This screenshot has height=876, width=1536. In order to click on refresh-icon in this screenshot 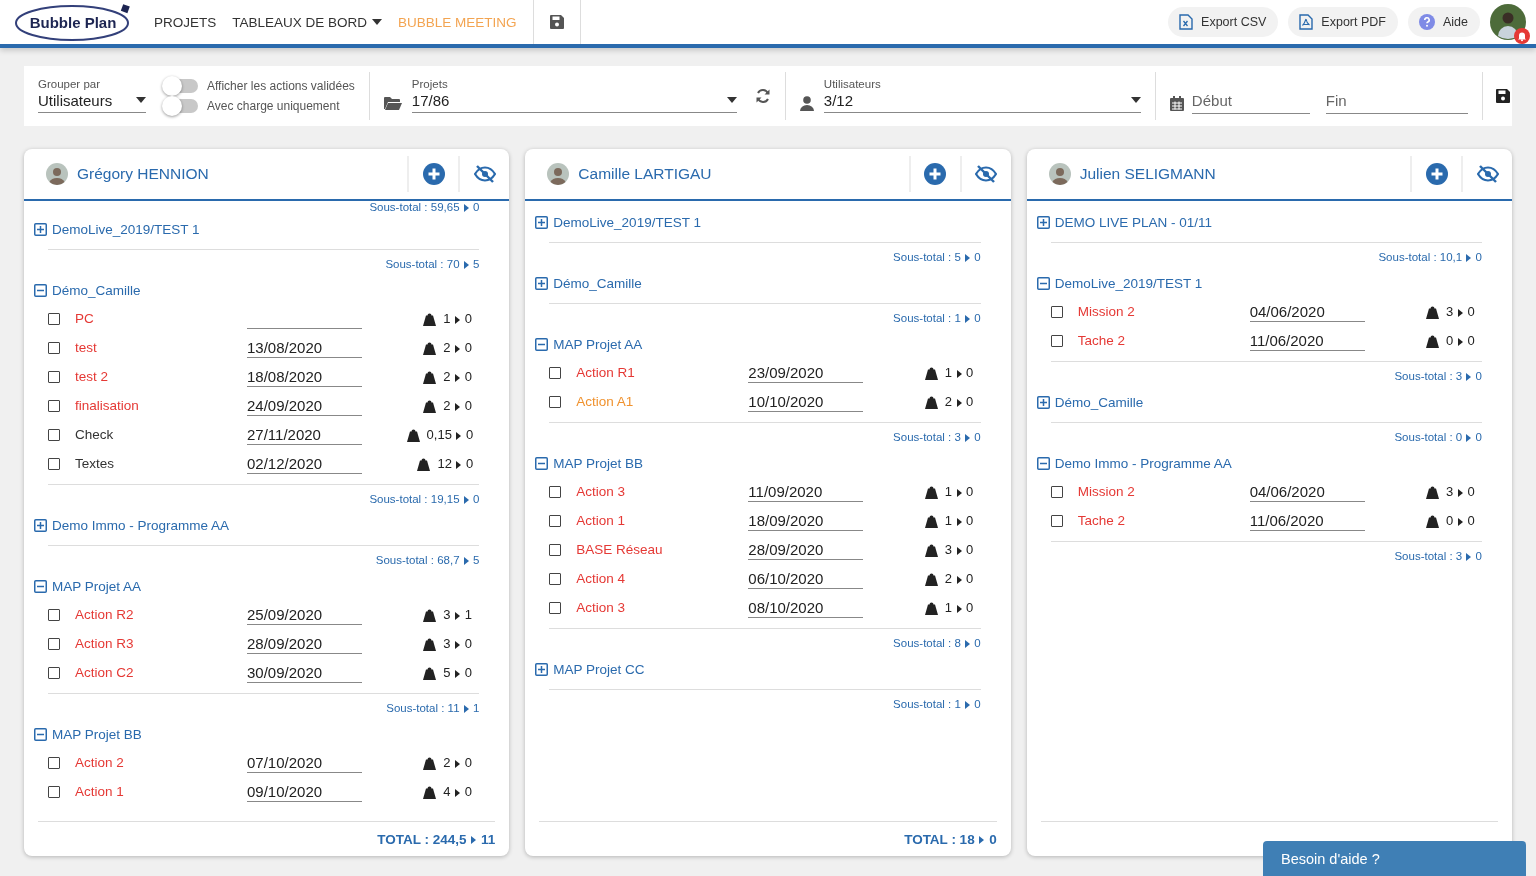, I will do `click(762, 96)`.